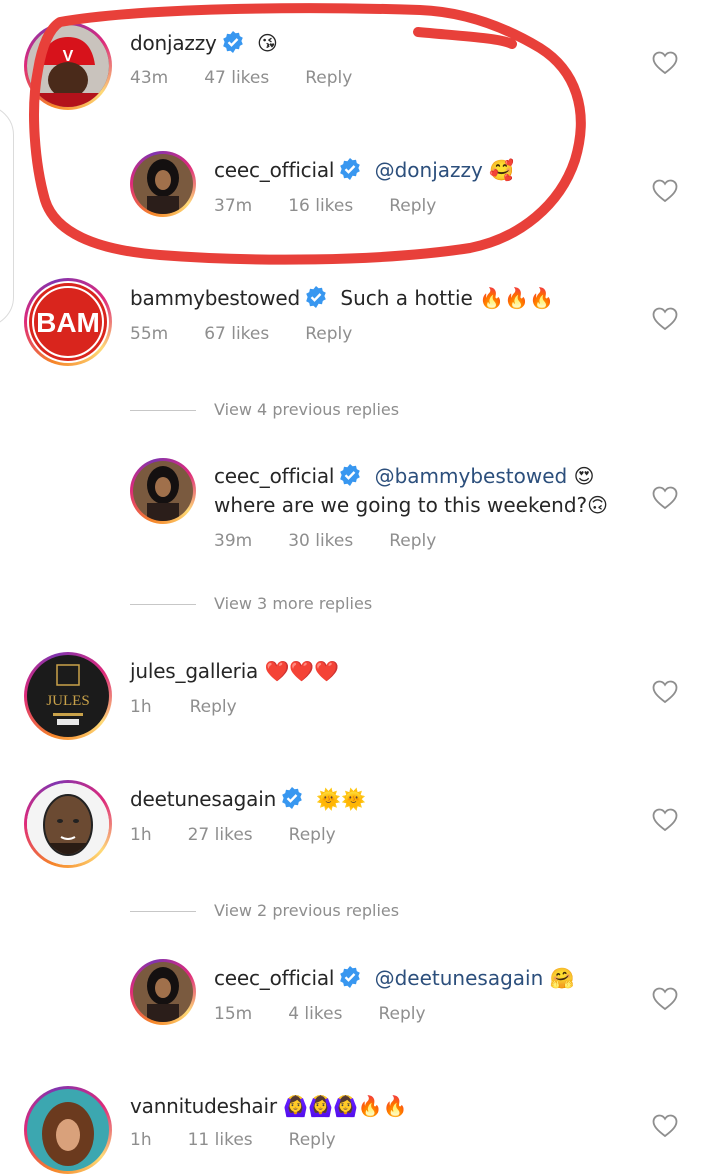  I want to click on vannitudes-avatar-icon, so click(68, 1130).